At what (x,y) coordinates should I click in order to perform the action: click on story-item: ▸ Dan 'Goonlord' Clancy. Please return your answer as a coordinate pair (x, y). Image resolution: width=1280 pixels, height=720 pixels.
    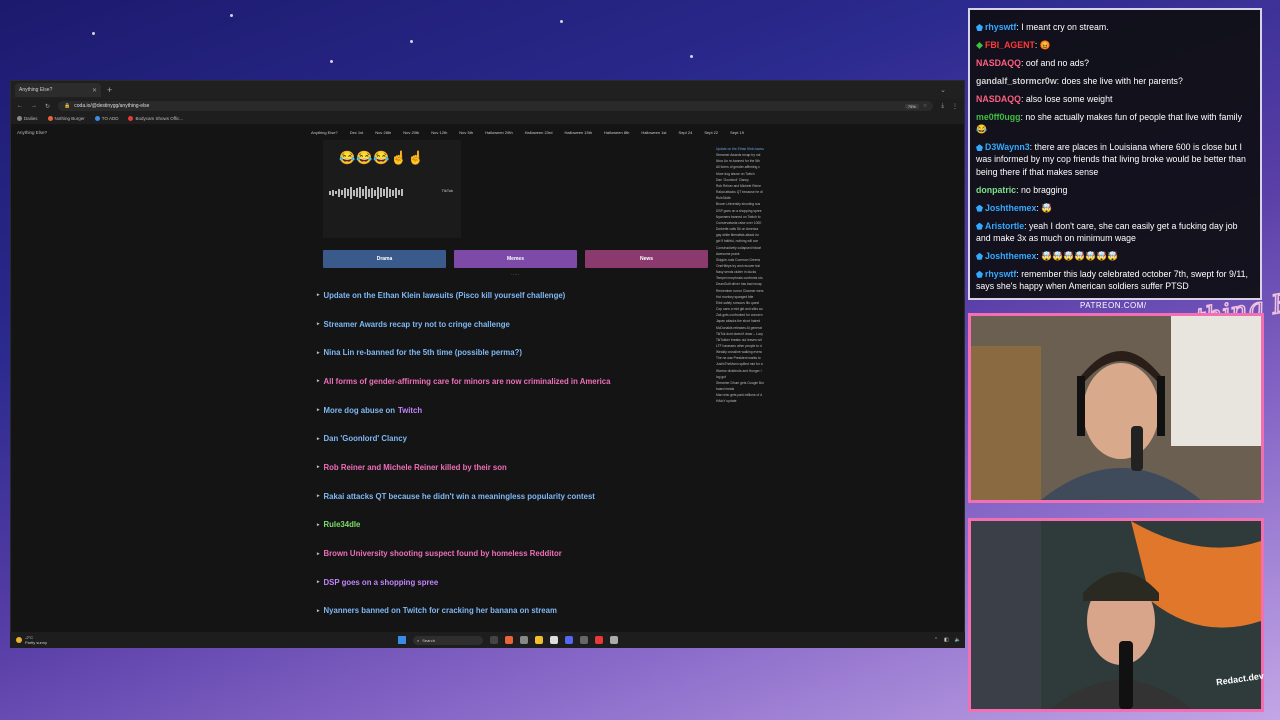
    Looking at the image, I should click on (517, 438).